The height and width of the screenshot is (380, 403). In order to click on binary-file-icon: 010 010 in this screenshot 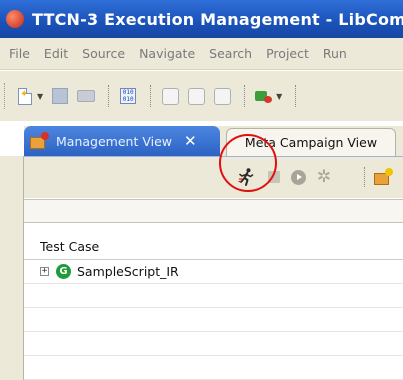, I will do `click(128, 96)`.